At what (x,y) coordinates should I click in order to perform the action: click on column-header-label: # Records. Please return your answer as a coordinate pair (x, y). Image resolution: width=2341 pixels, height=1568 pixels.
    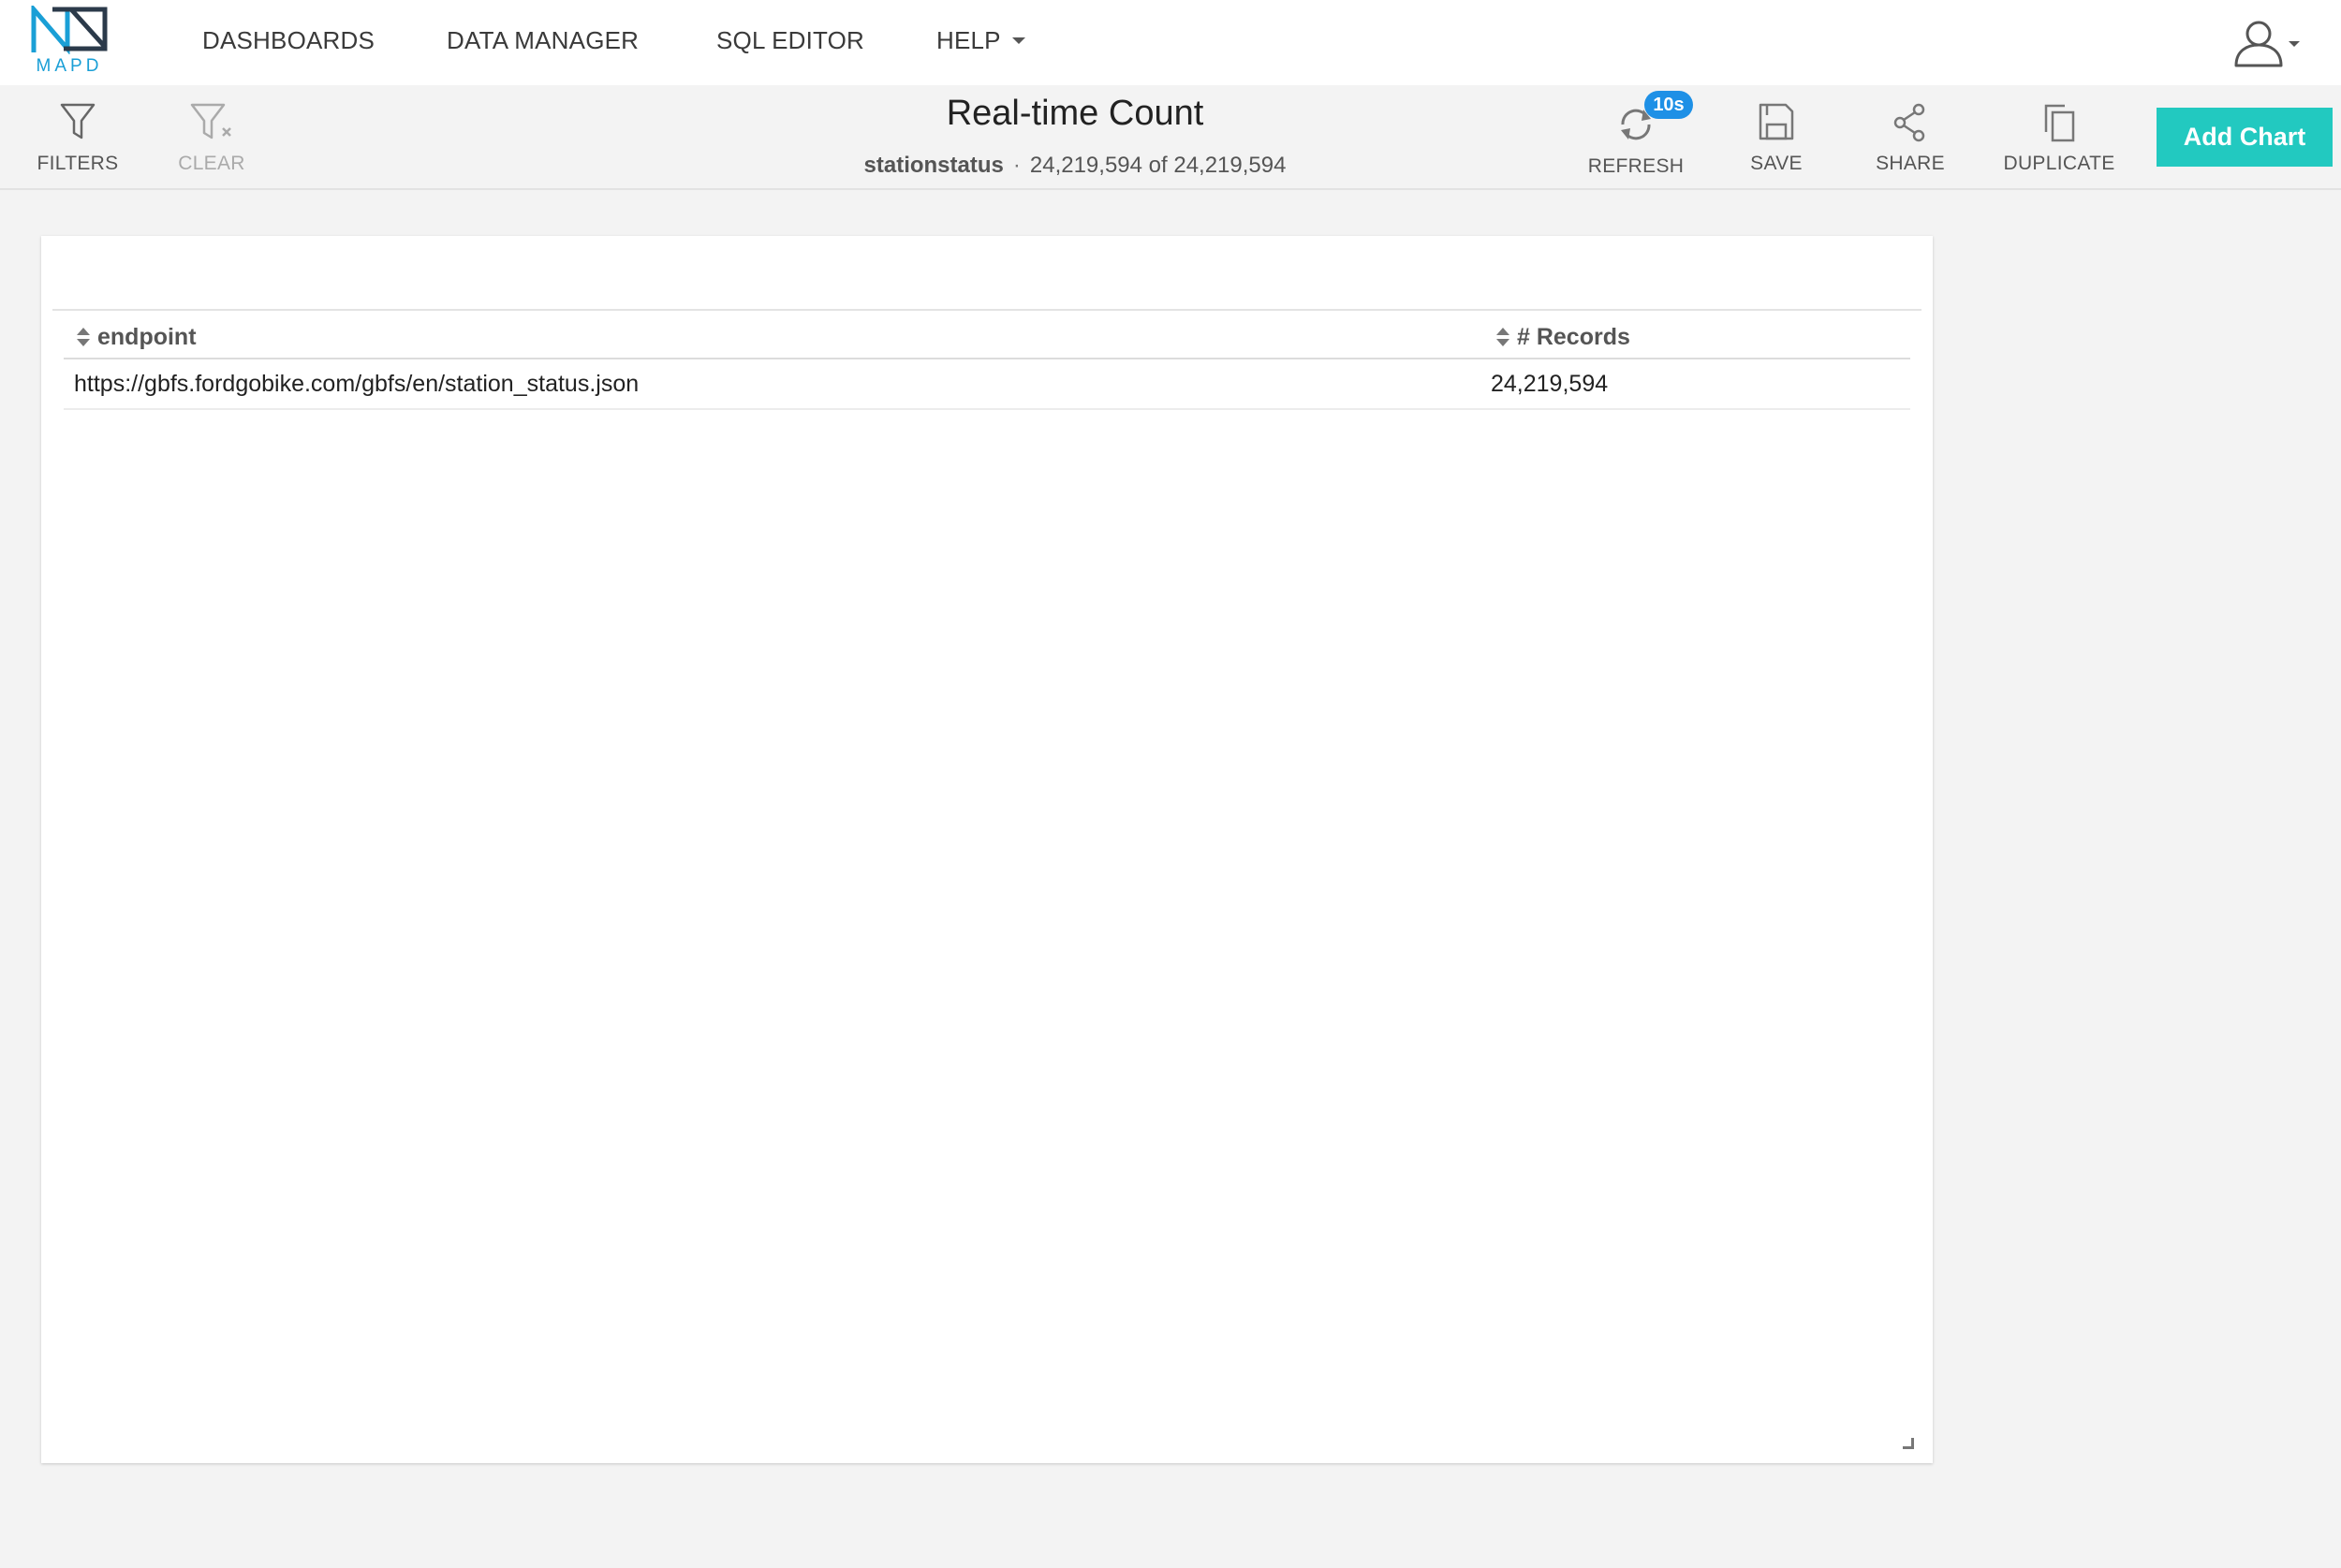
    Looking at the image, I should click on (1573, 336).